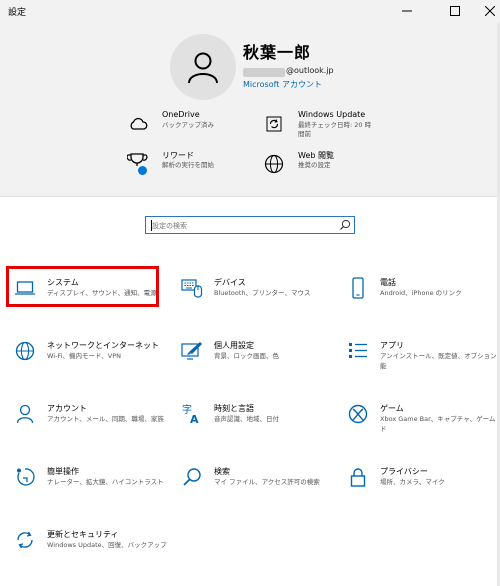 Image resolution: width=500 pixels, height=586 pixels. What do you see at coordinates (246, 356) in the screenshot?
I see `tile-desc: 背景、ロック画面、色` at bounding box center [246, 356].